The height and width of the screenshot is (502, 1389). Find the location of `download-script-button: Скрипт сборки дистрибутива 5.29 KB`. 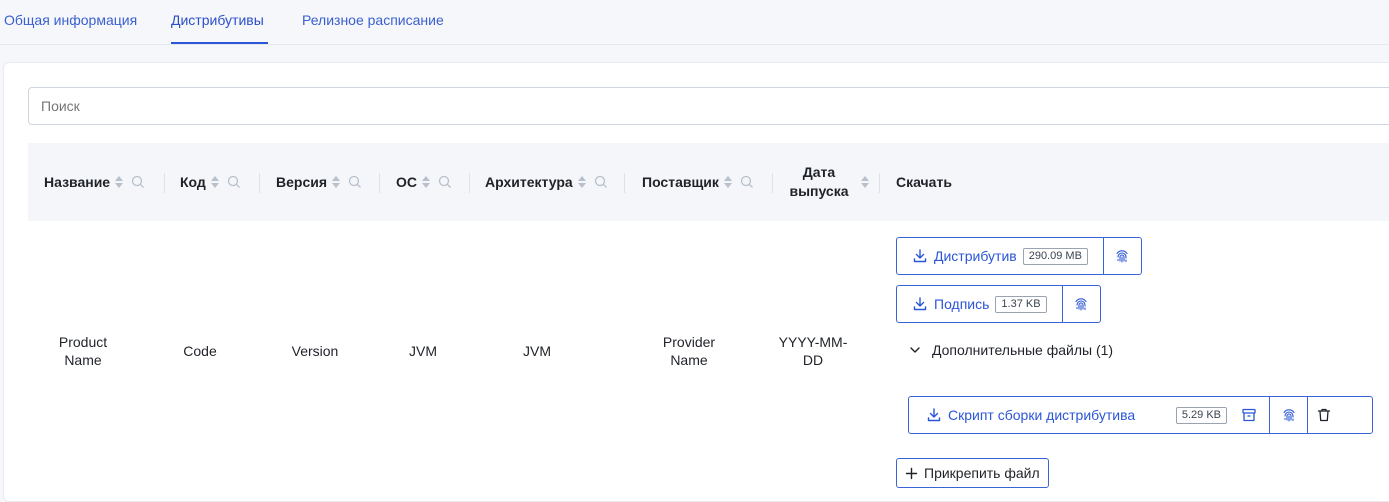

download-script-button: Скрипт сборки дистрибутива 5.29 KB is located at coordinates (1089, 415).